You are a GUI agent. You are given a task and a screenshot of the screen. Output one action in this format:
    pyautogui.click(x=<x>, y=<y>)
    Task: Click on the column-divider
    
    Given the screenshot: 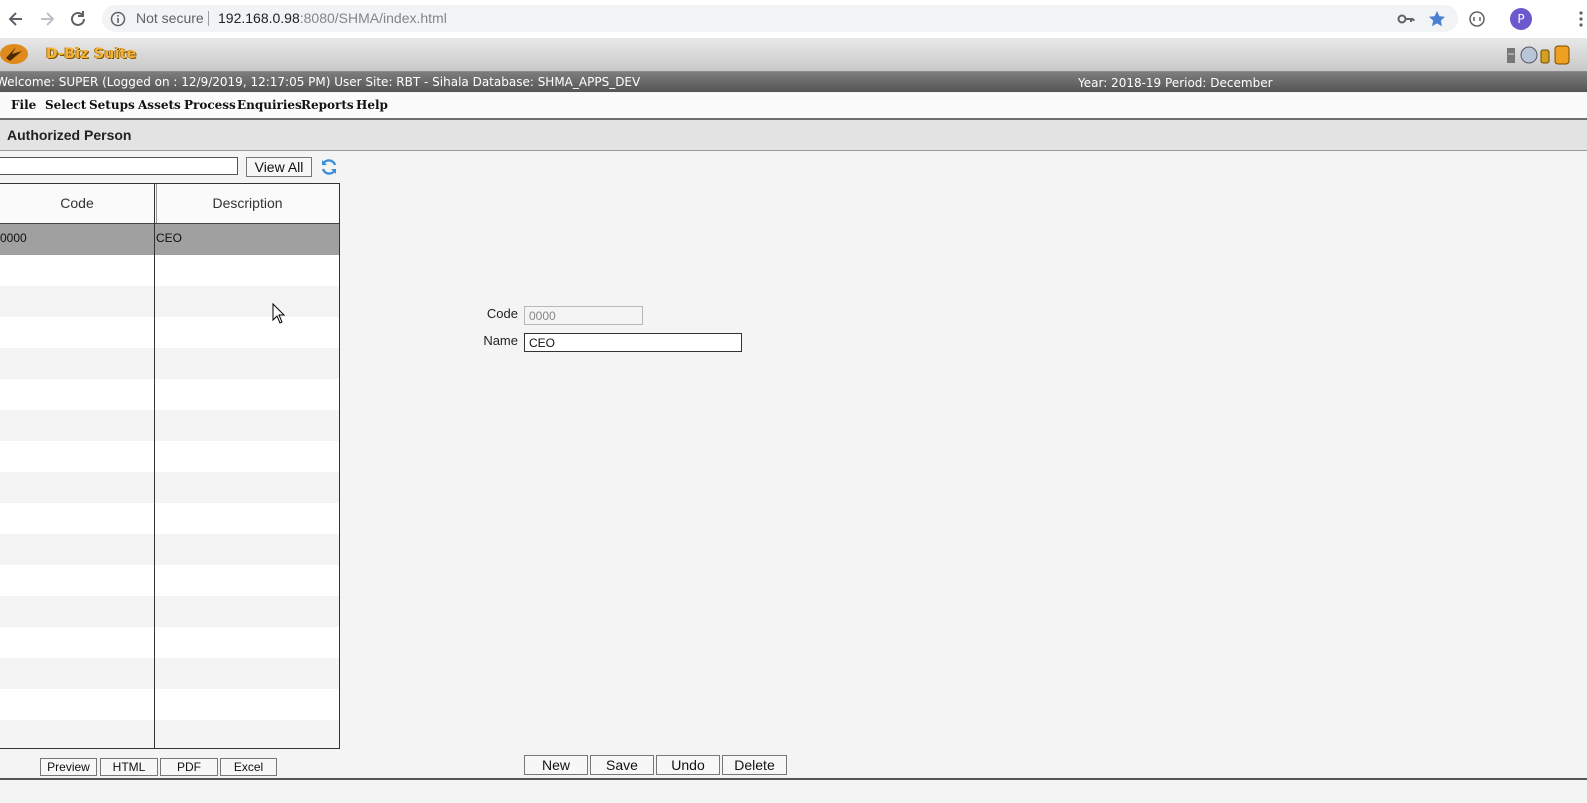 What is the action you would take?
    pyautogui.click(x=154, y=466)
    